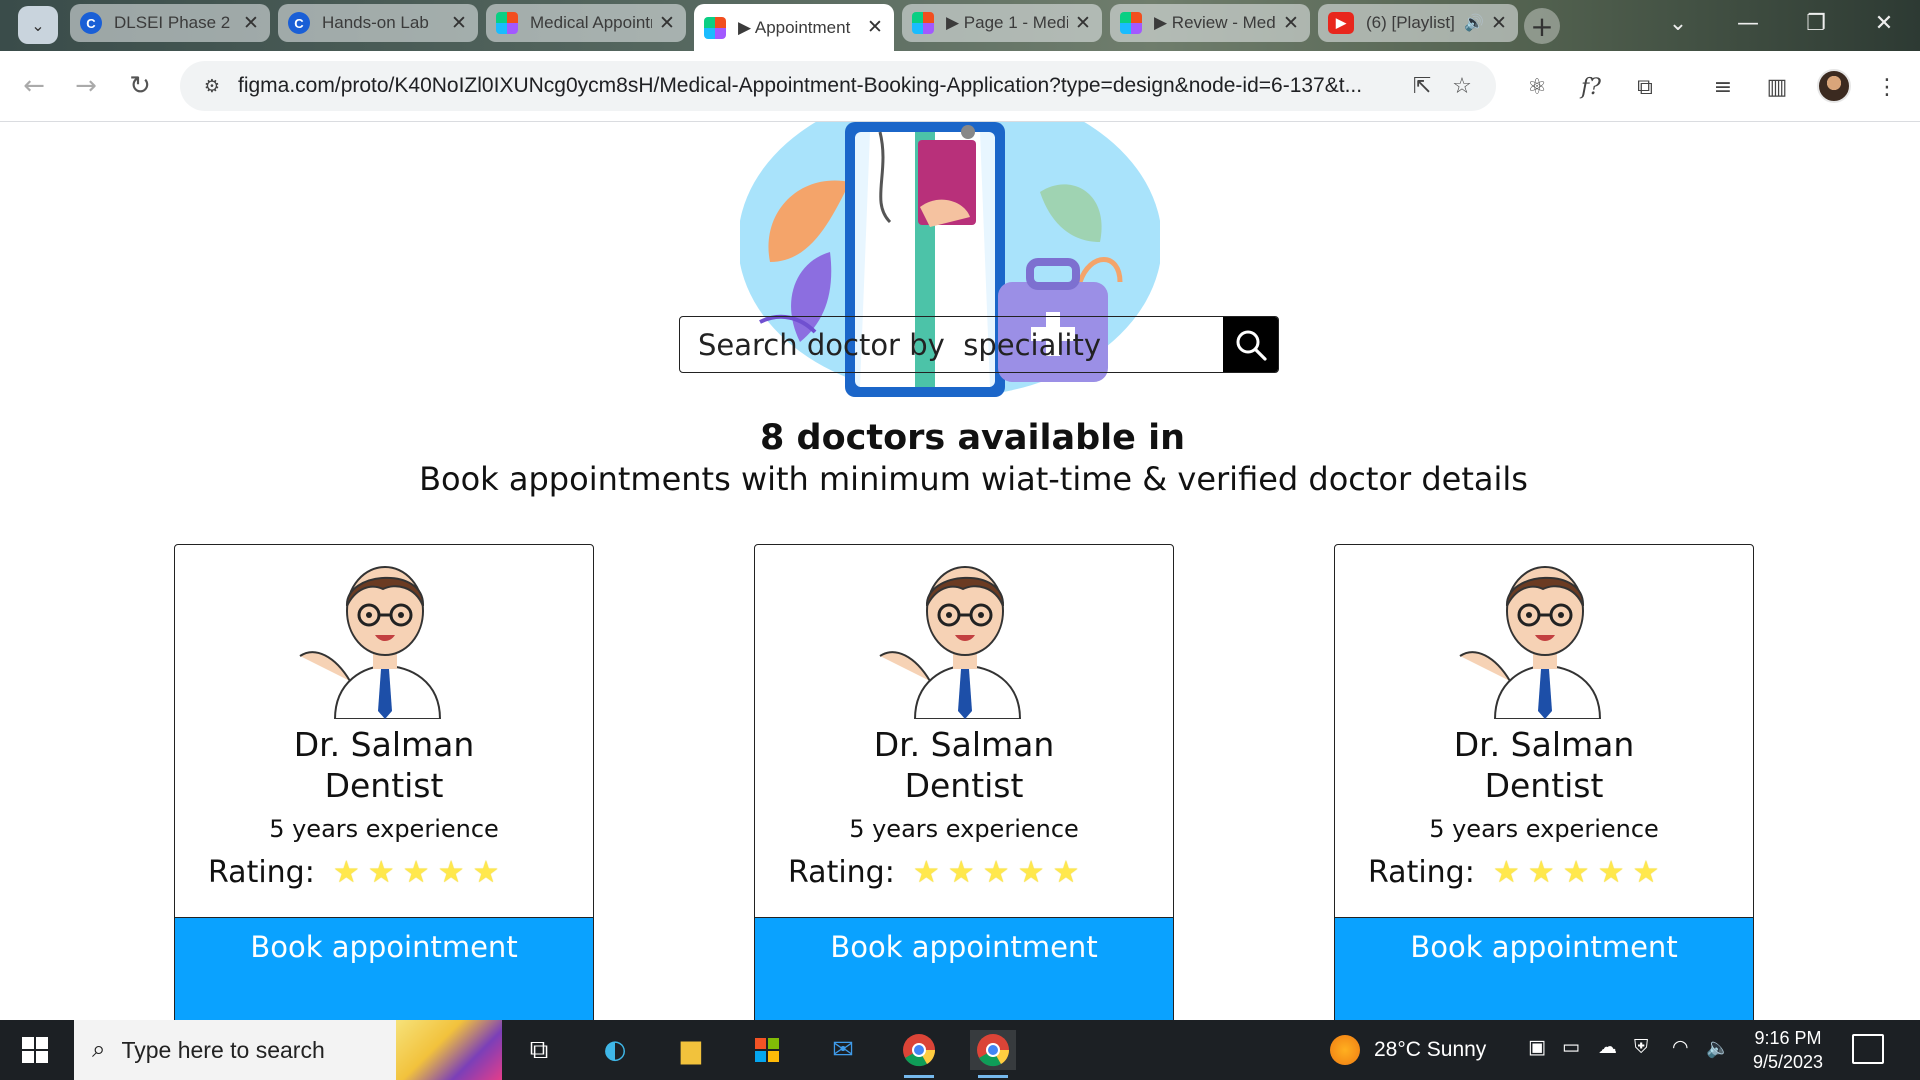 This screenshot has height=1080, width=1920. Describe the element at coordinates (449, 1050) in the screenshot. I see `search-highlight-art` at that location.